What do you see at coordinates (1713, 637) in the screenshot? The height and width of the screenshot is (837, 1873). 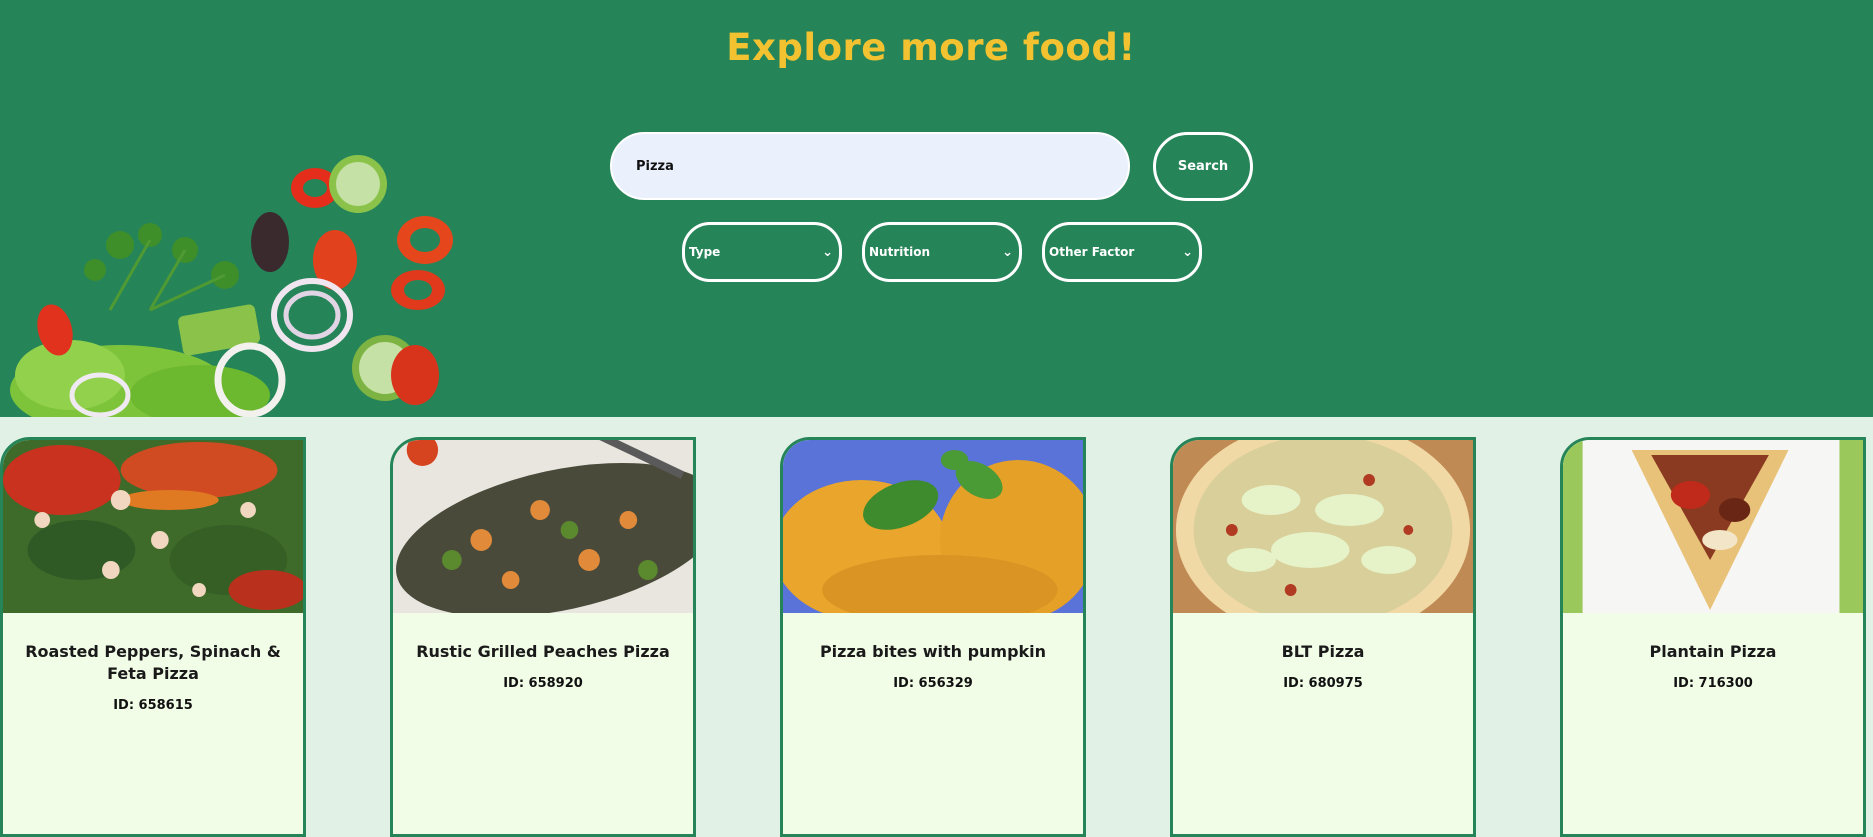 I see `recipe-card: Plantain Pizza ID: 716300` at bounding box center [1713, 637].